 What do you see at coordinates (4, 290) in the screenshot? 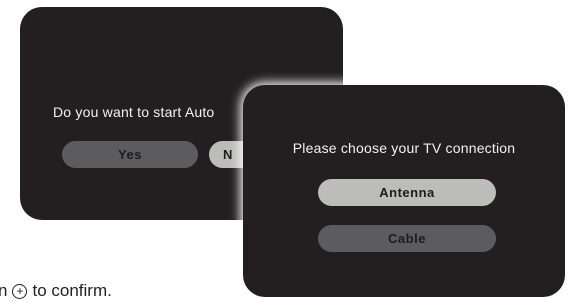
I see `instruction-prefix: n` at bounding box center [4, 290].